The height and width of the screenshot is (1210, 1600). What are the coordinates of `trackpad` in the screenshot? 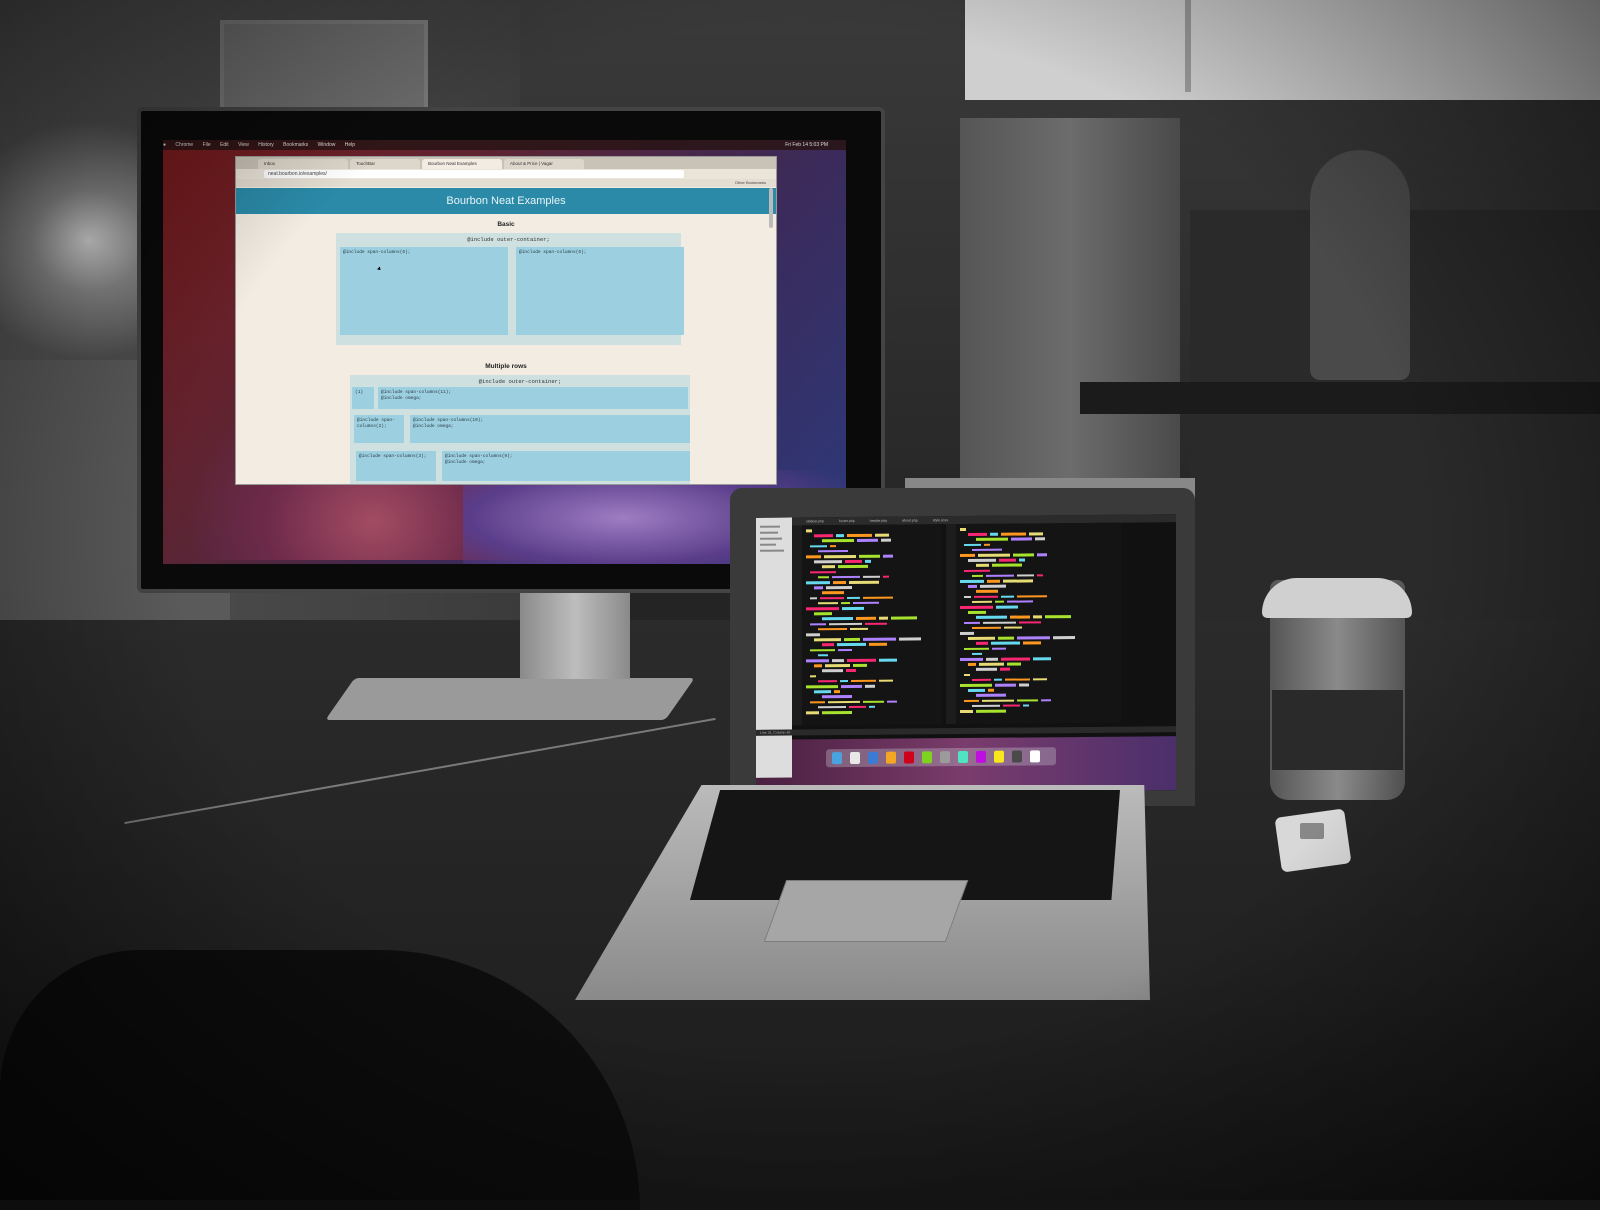 It's located at (866, 911).